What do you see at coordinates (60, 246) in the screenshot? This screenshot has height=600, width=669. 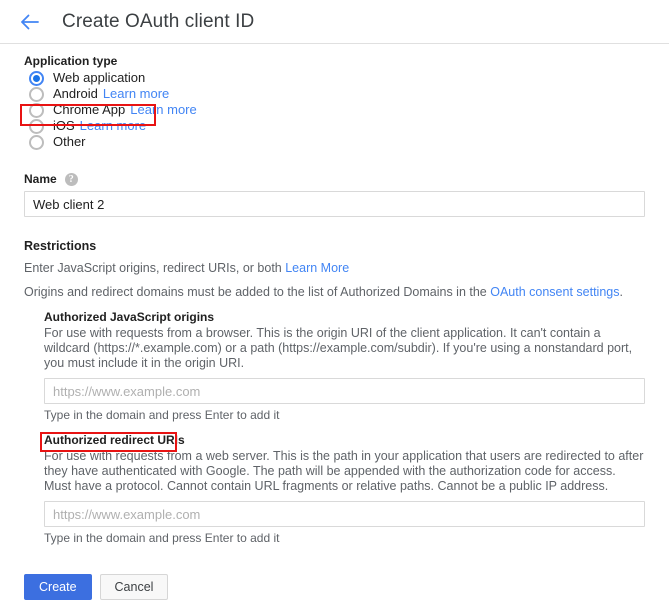 I see `restrictions-heading: Restrictions` at bounding box center [60, 246].